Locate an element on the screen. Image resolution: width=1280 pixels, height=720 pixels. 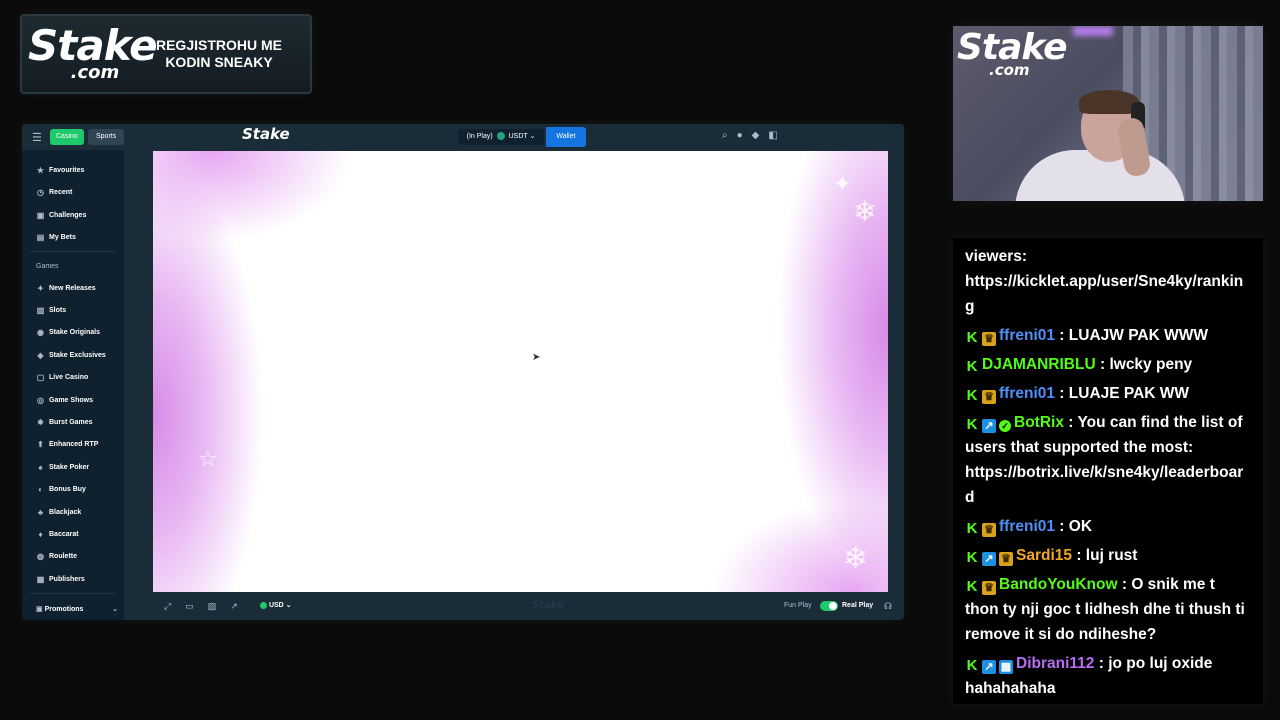
chat-message-text: luj rust is located at coordinates (1111, 555).